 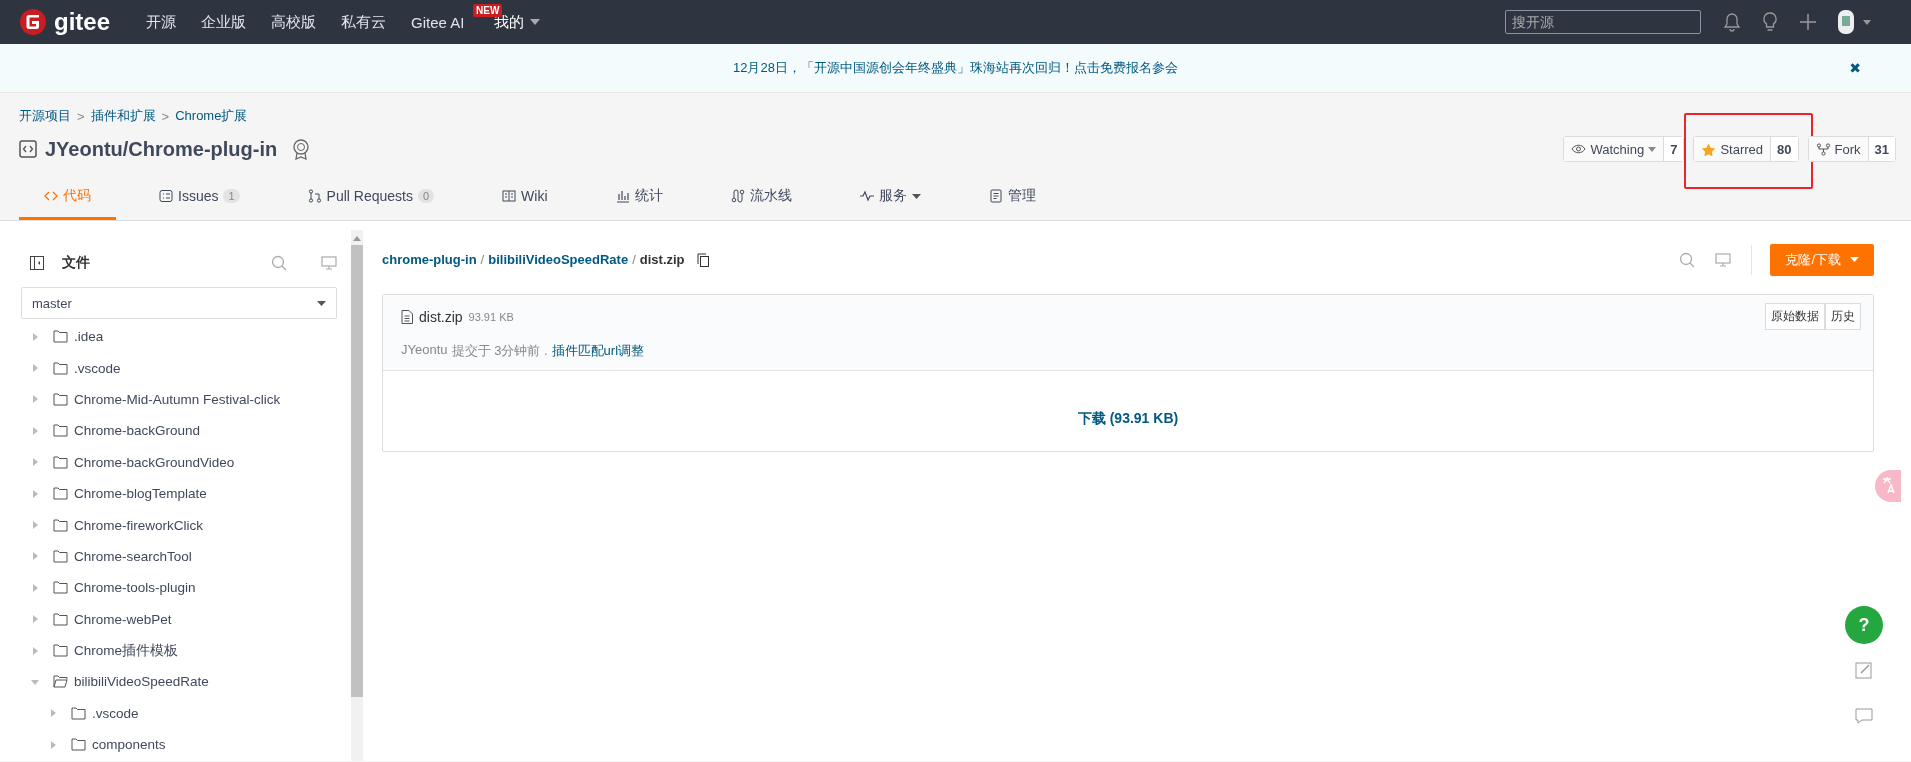 I want to click on gitee-logo: gitee, so click(x=65, y=22).